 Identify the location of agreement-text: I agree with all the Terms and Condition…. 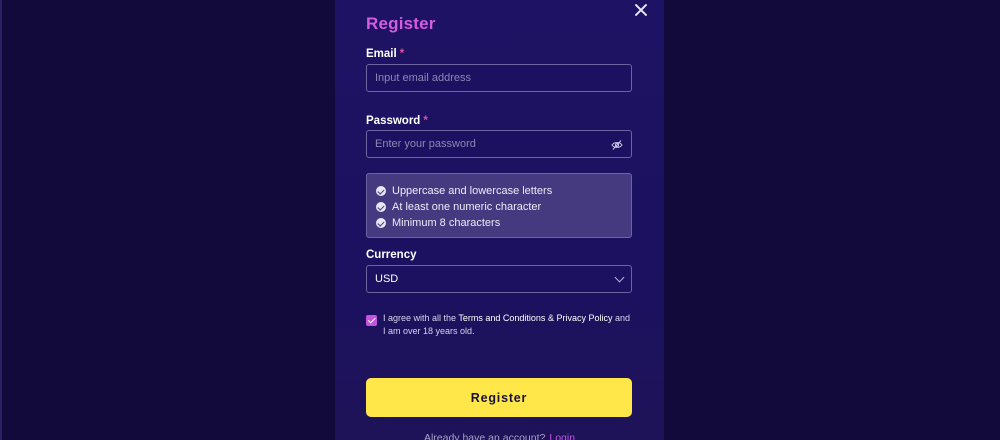
(507, 325).